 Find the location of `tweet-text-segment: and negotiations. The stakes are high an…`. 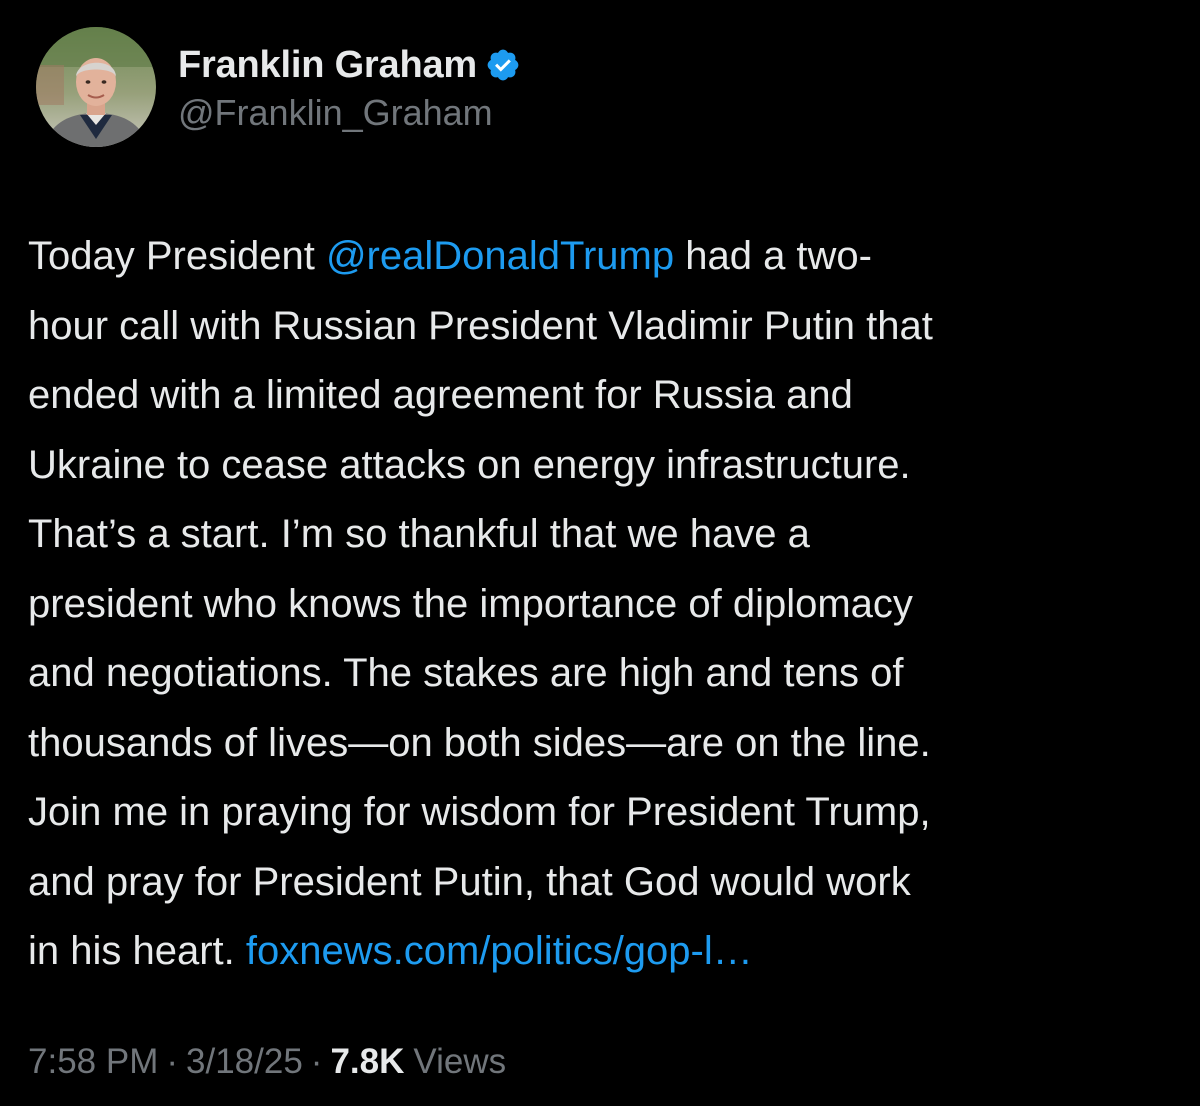

tweet-text-segment: and negotiations. The stakes are high an… is located at coordinates (466, 673).